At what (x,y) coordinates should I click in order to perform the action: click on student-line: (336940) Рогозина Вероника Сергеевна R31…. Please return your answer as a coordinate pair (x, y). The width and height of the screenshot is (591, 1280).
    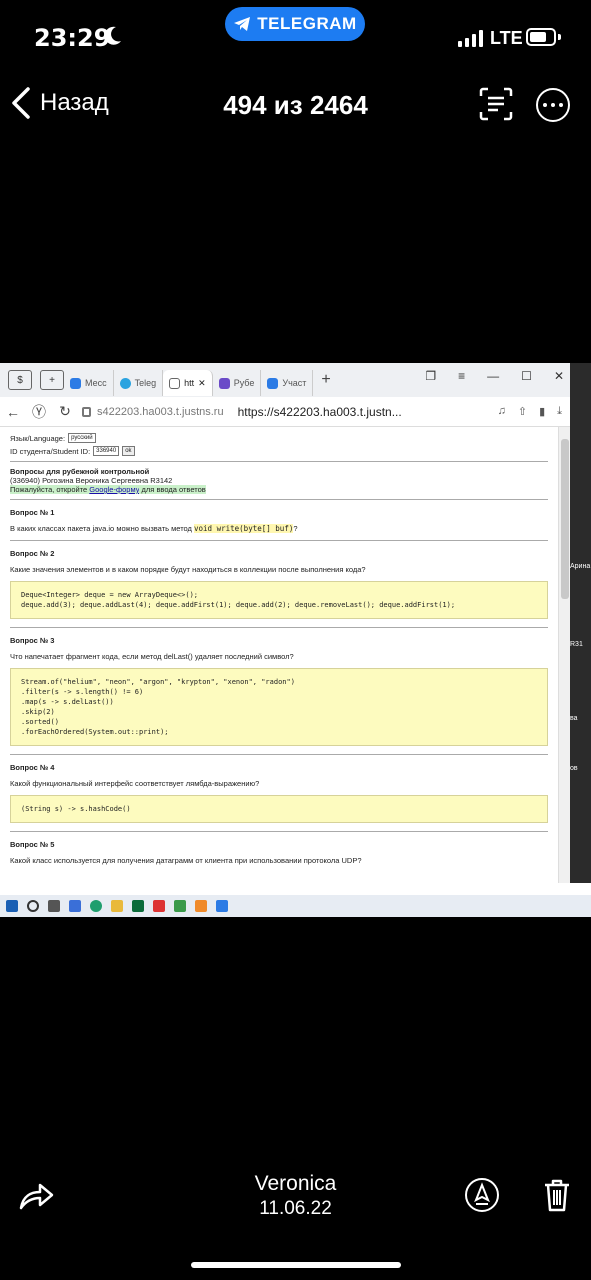
    Looking at the image, I should click on (91, 480).